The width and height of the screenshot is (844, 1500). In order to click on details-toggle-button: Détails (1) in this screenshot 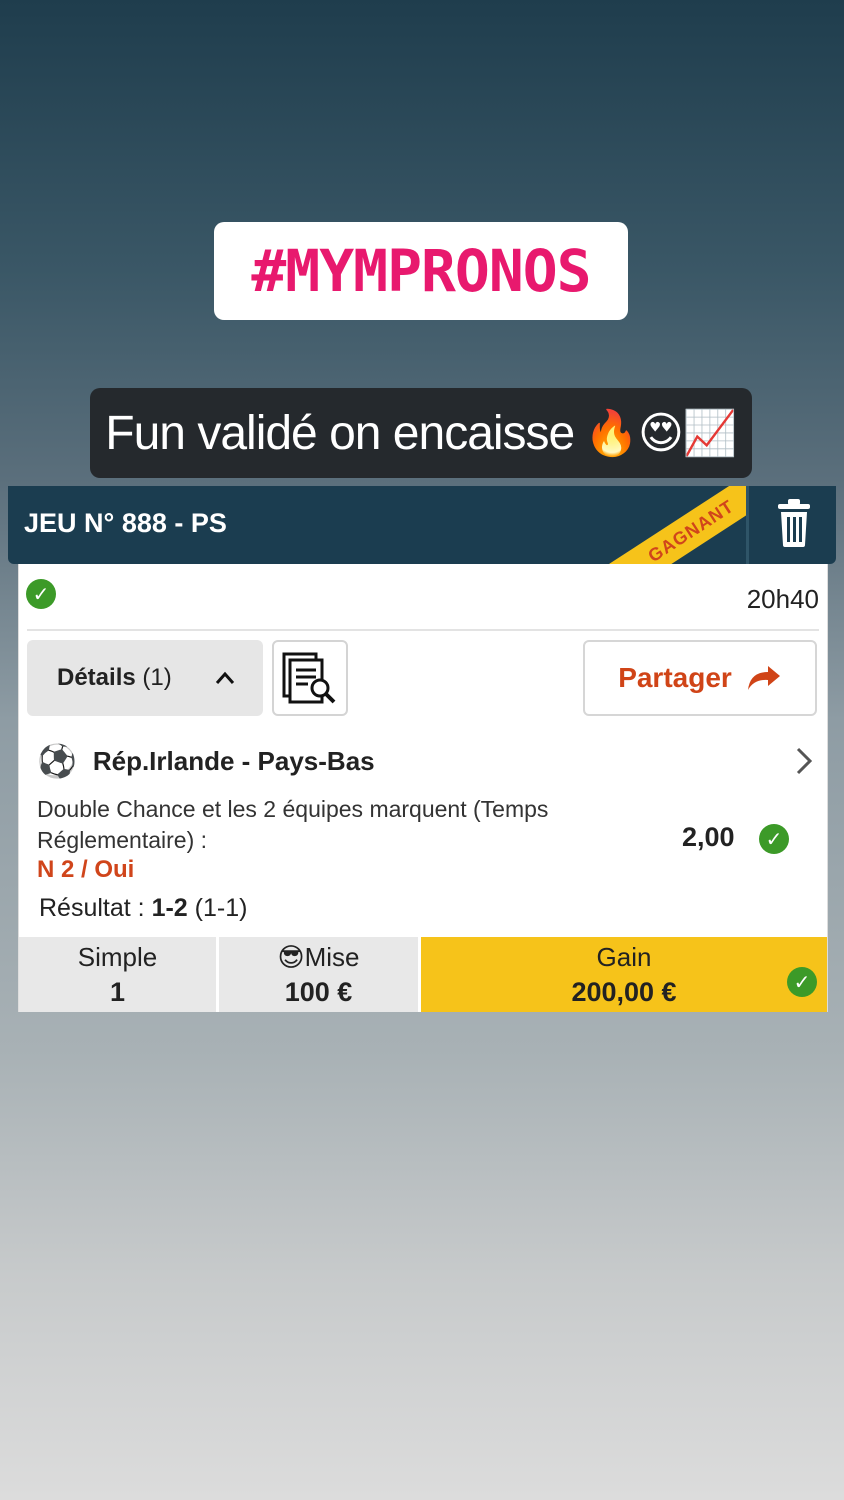, I will do `click(145, 678)`.